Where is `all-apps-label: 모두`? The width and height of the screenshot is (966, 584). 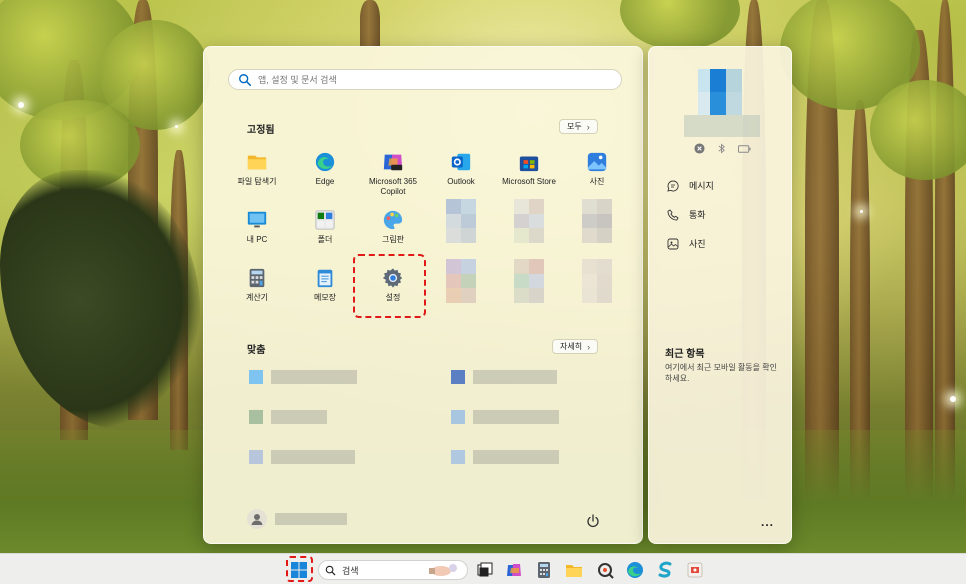 all-apps-label: 모두 is located at coordinates (574, 126).